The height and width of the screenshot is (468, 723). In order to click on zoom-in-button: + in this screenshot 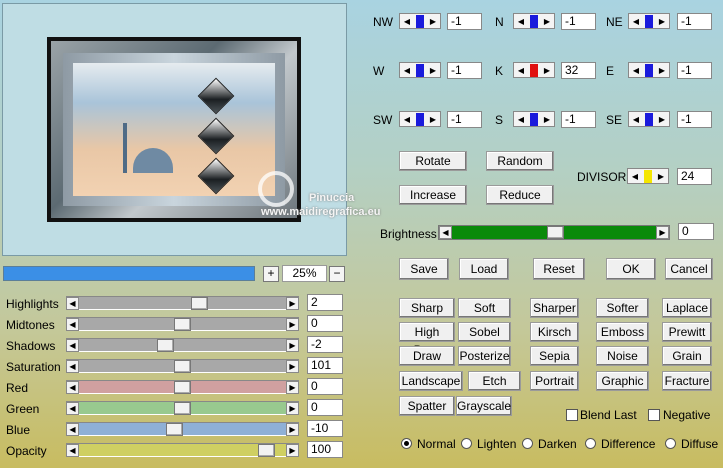, I will do `click(271, 274)`.